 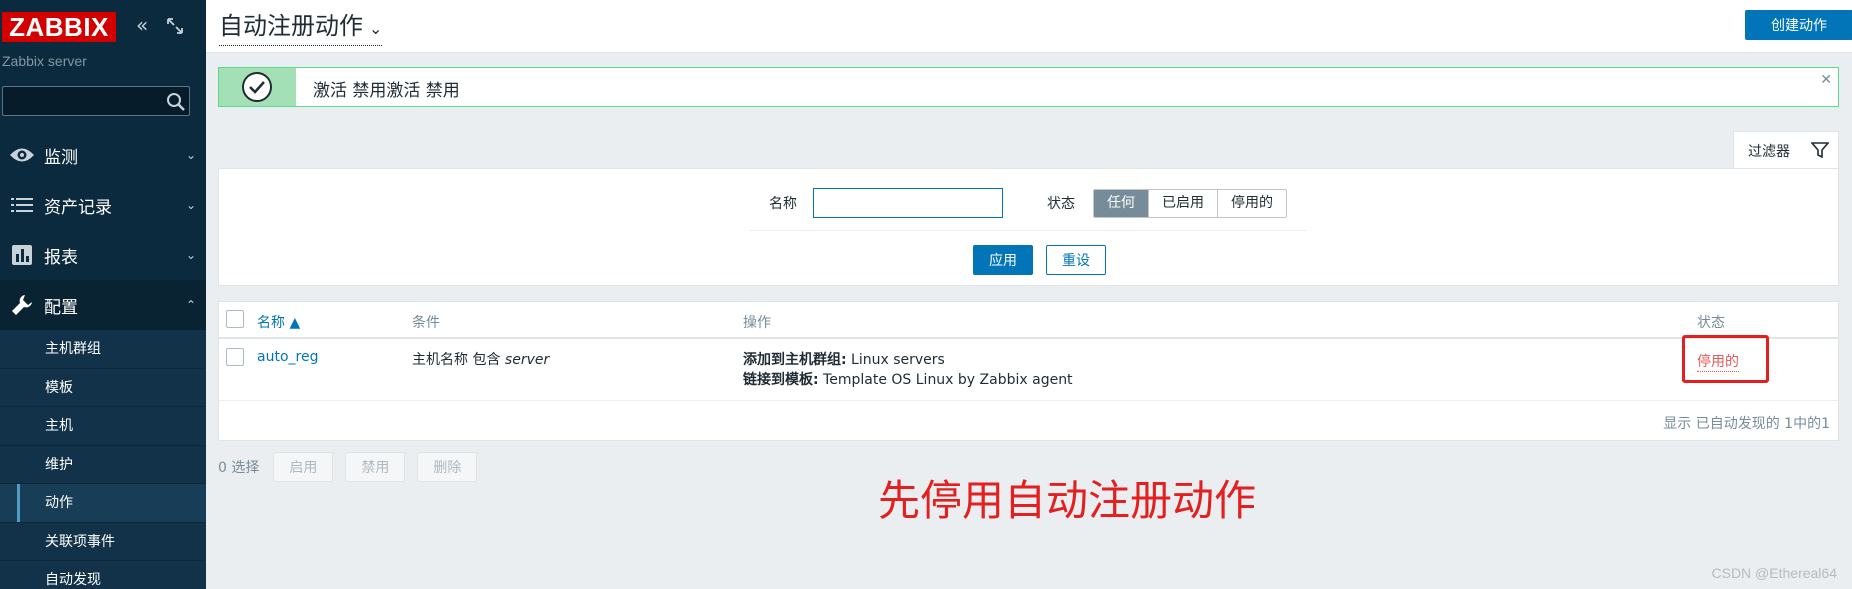 What do you see at coordinates (61, 307) in the screenshot?
I see `menu-label: 配置` at bounding box center [61, 307].